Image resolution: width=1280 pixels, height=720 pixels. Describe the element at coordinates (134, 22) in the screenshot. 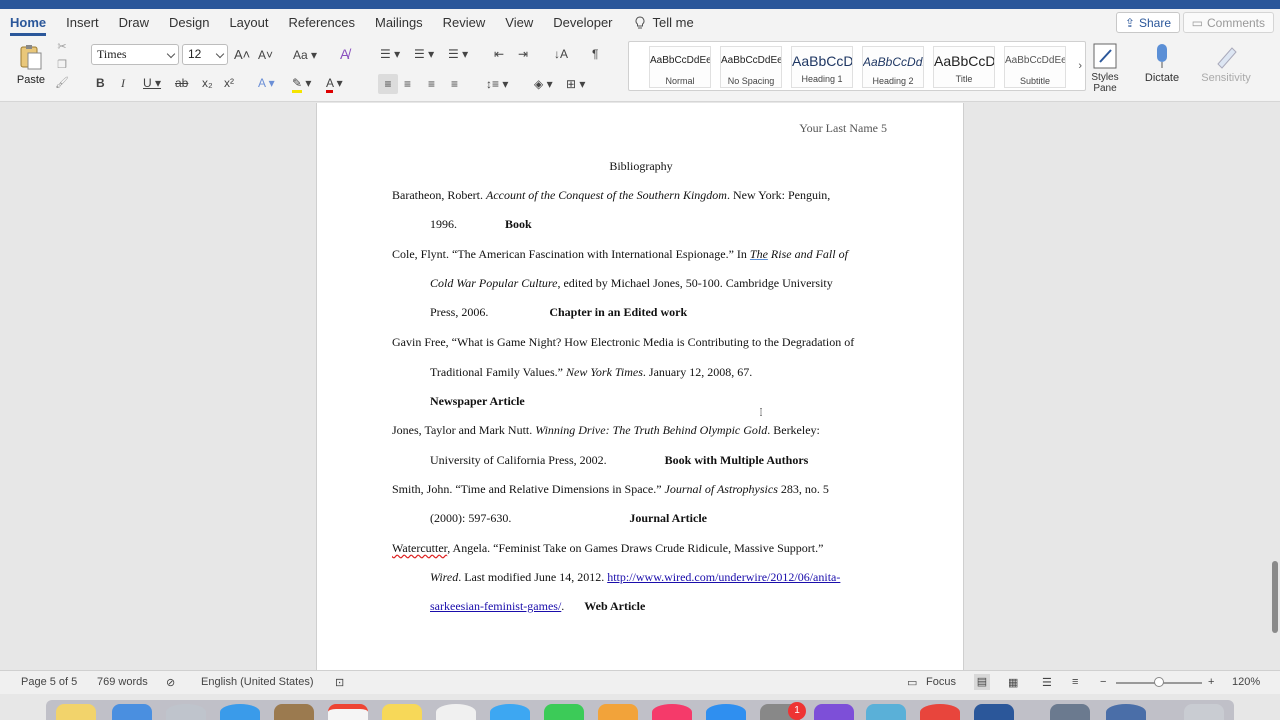

I see `tab-draw: Draw` at that location.